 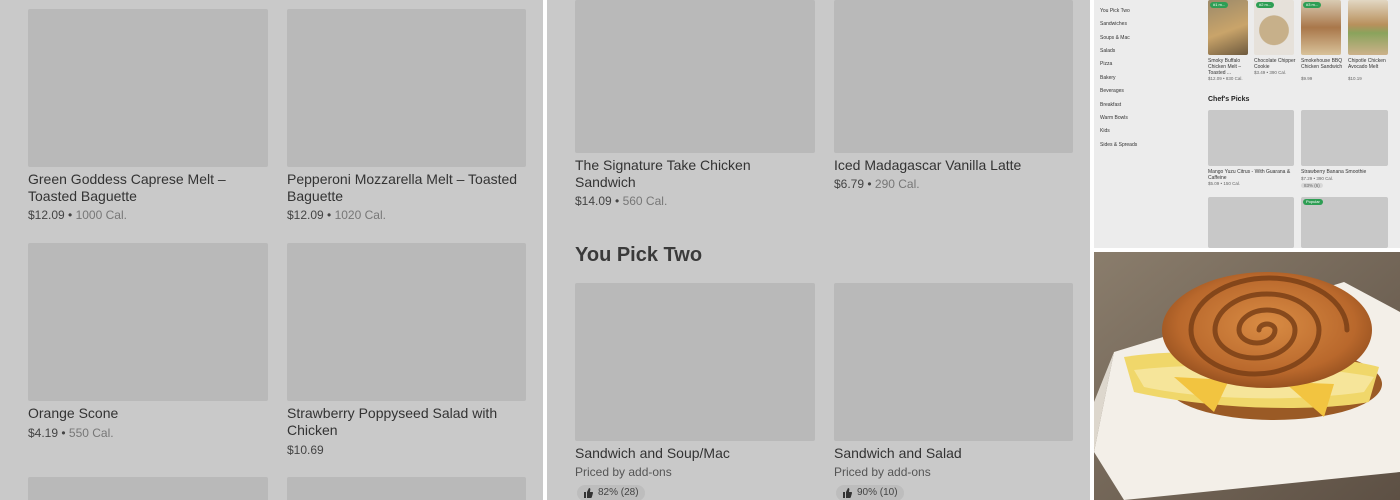 What do you see at coordinates (1108, 78) in the screenshot?
I see `category-link: Bakery` at bounding box center [1108, 78].